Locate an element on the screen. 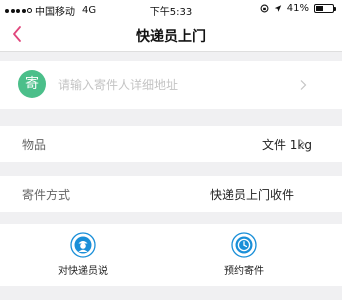  tell-courier-label: 对快递员说 is located at coordinates (83, 271).